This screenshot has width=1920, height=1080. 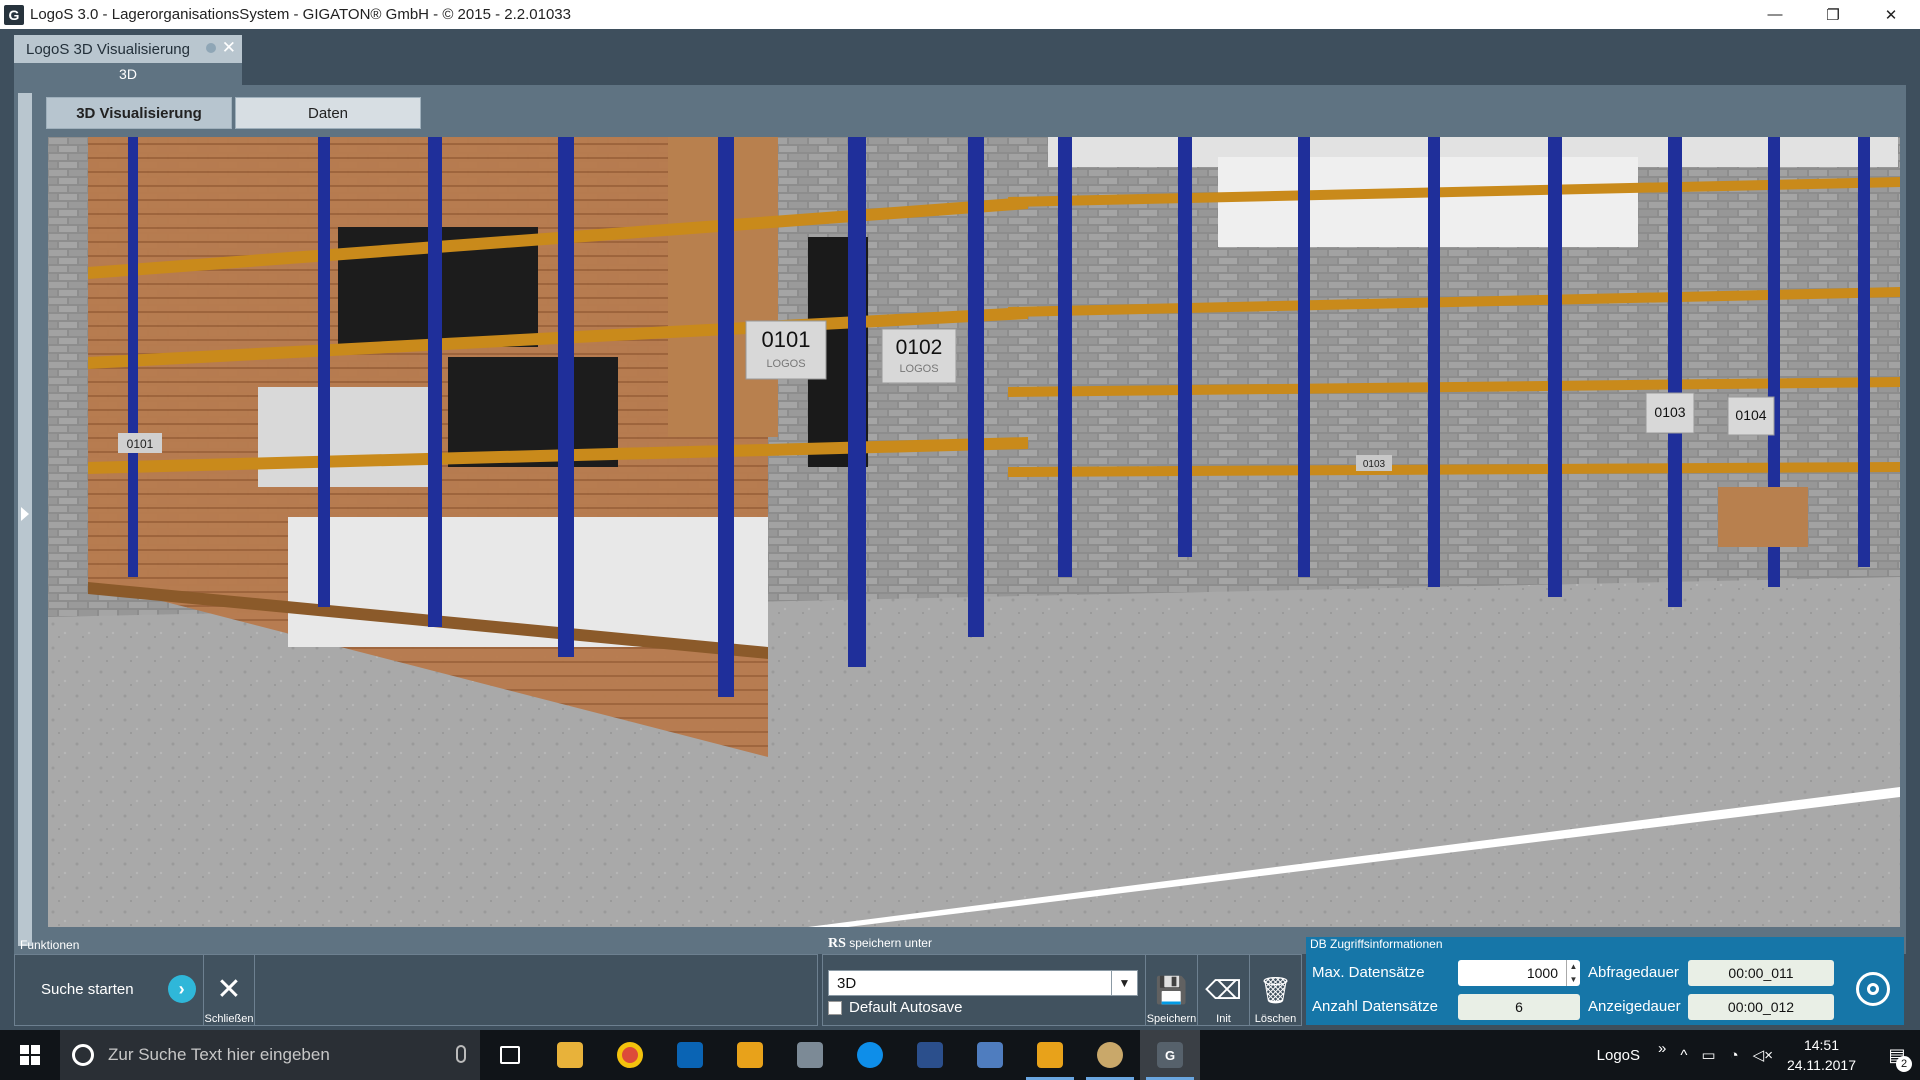 What do you see at coordinates (510, 1055) in the screenshot?
I see `task-view-icon` at bounding box center [510, 1055].